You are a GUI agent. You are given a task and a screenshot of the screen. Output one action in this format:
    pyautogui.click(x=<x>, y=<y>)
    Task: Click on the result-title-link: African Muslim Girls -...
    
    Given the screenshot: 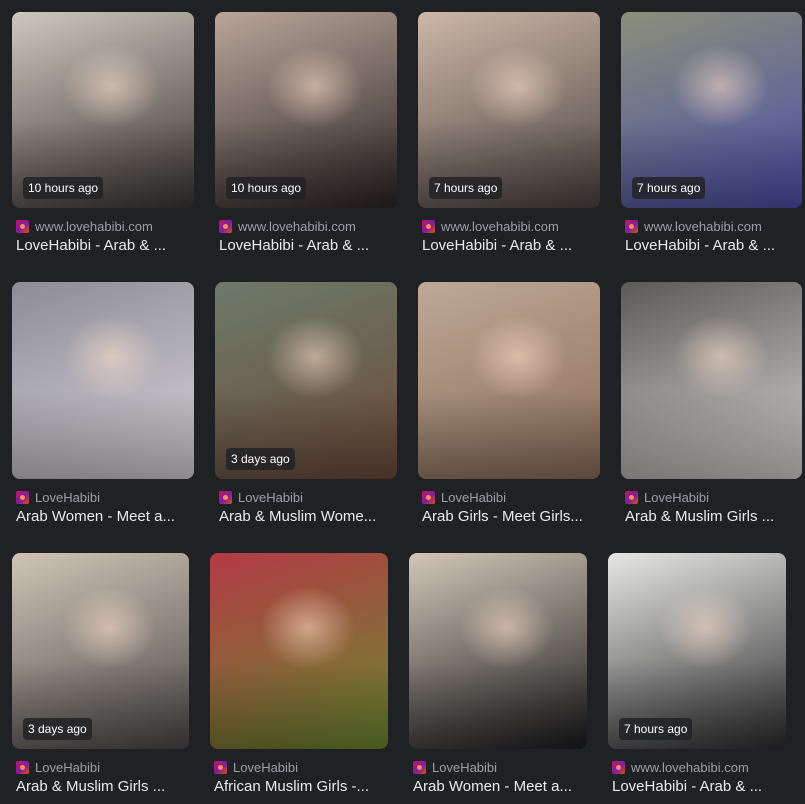 What is the action you would take?
    pyautogui.click(x=301, y=787)
    